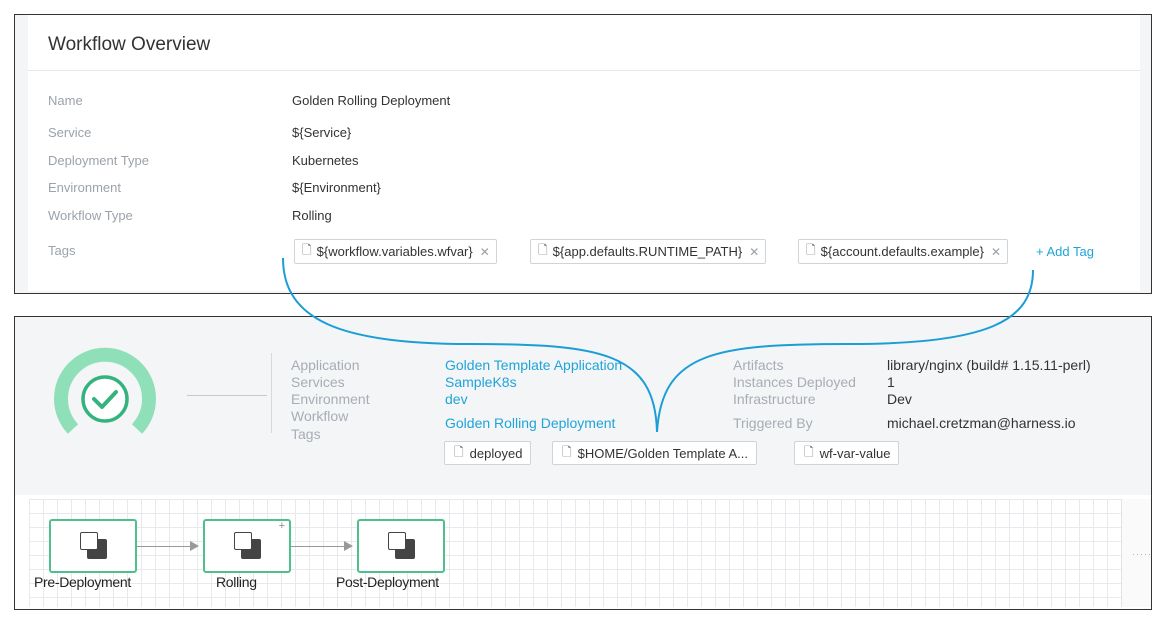 The image size is (1163, 633). I want to click on tag-text: wf-var-value, so click(855, 453).